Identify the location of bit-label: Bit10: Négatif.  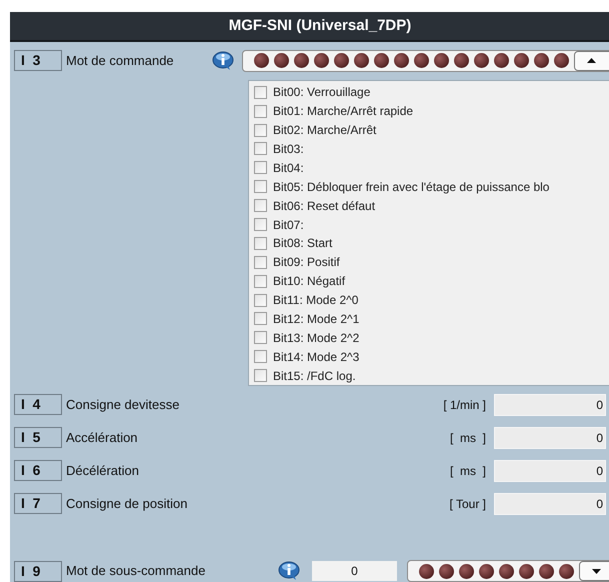
(309, 281).